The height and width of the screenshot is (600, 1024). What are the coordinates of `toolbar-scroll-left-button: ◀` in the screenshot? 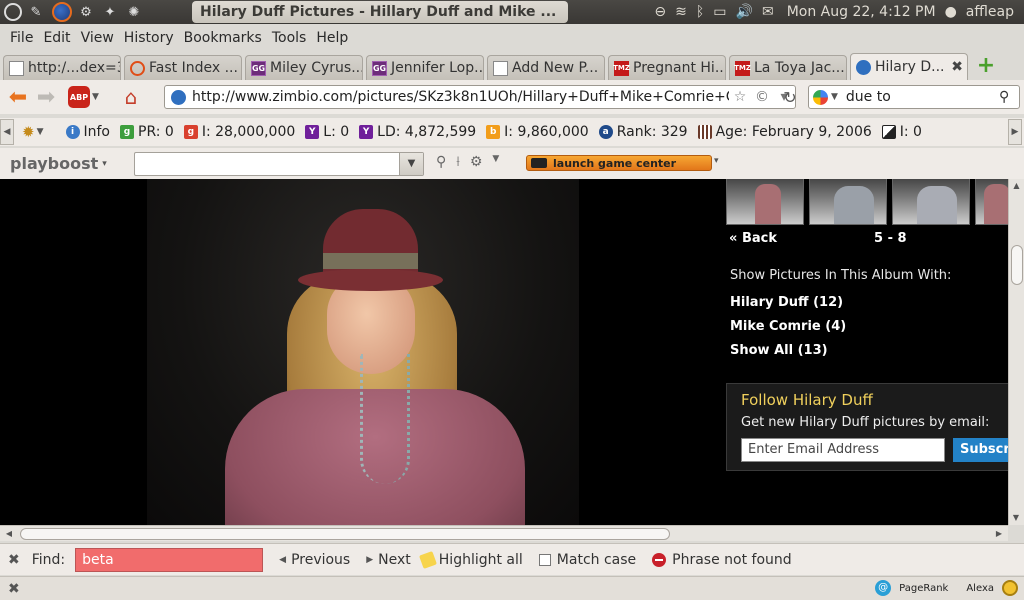 It's located at (7, 132).